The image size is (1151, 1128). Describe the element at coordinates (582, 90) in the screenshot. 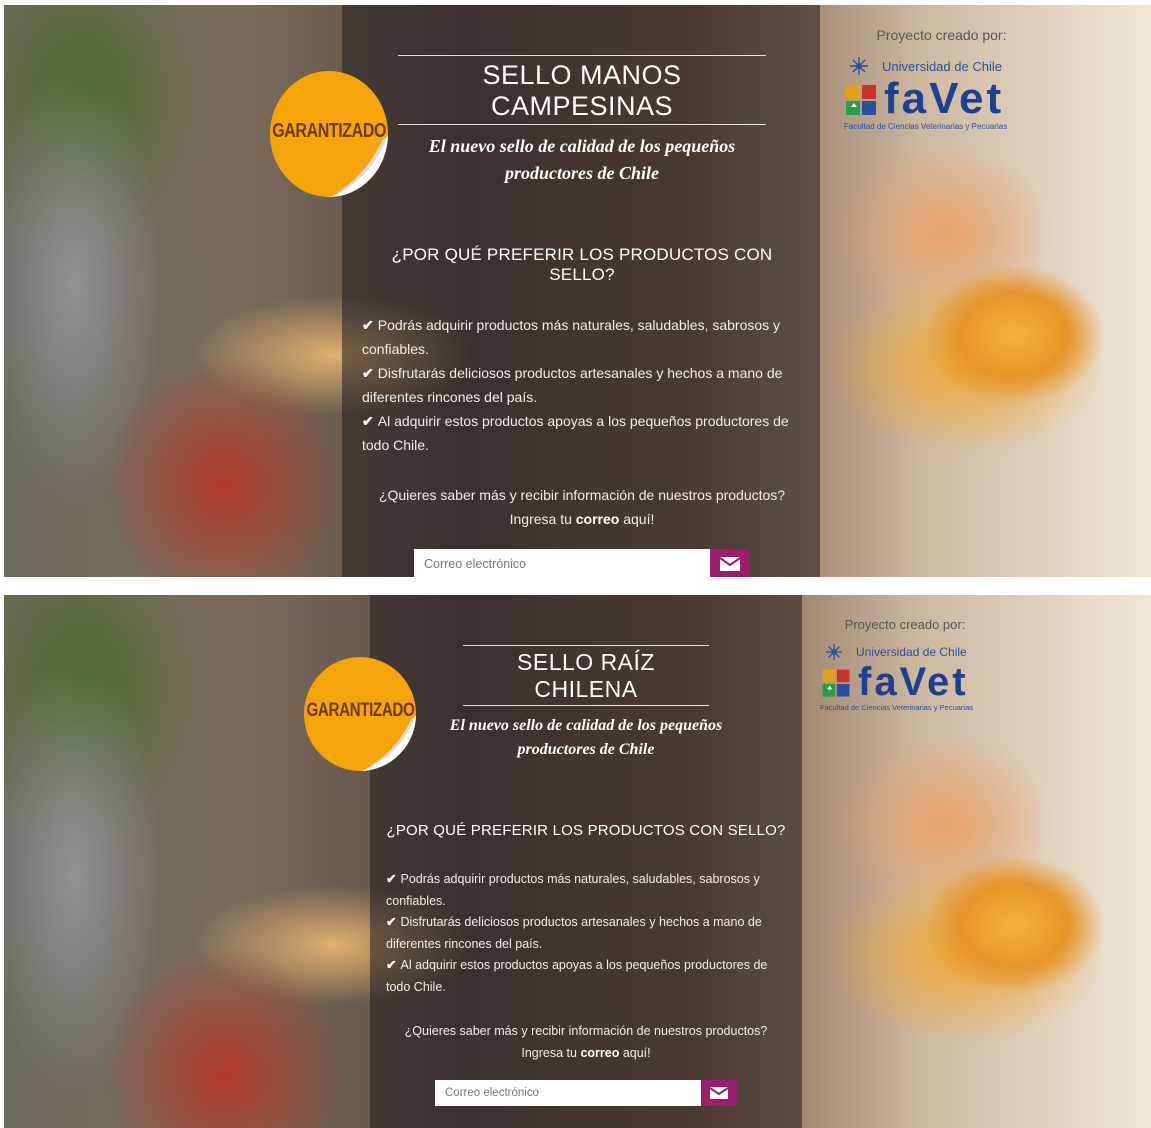

I see `page-title: SELLO MANOS CAMPESINAS` at that location.